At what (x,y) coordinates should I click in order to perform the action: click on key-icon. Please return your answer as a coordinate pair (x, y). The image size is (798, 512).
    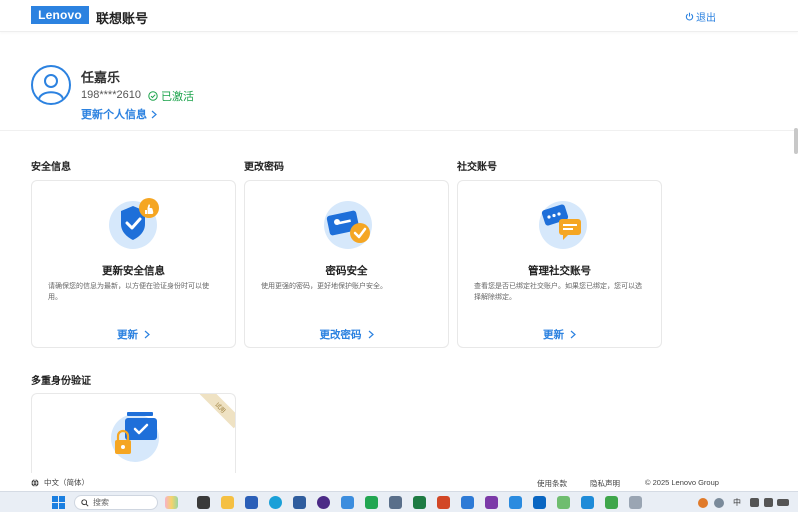
    Looking at the image, I should click on (348, 223).